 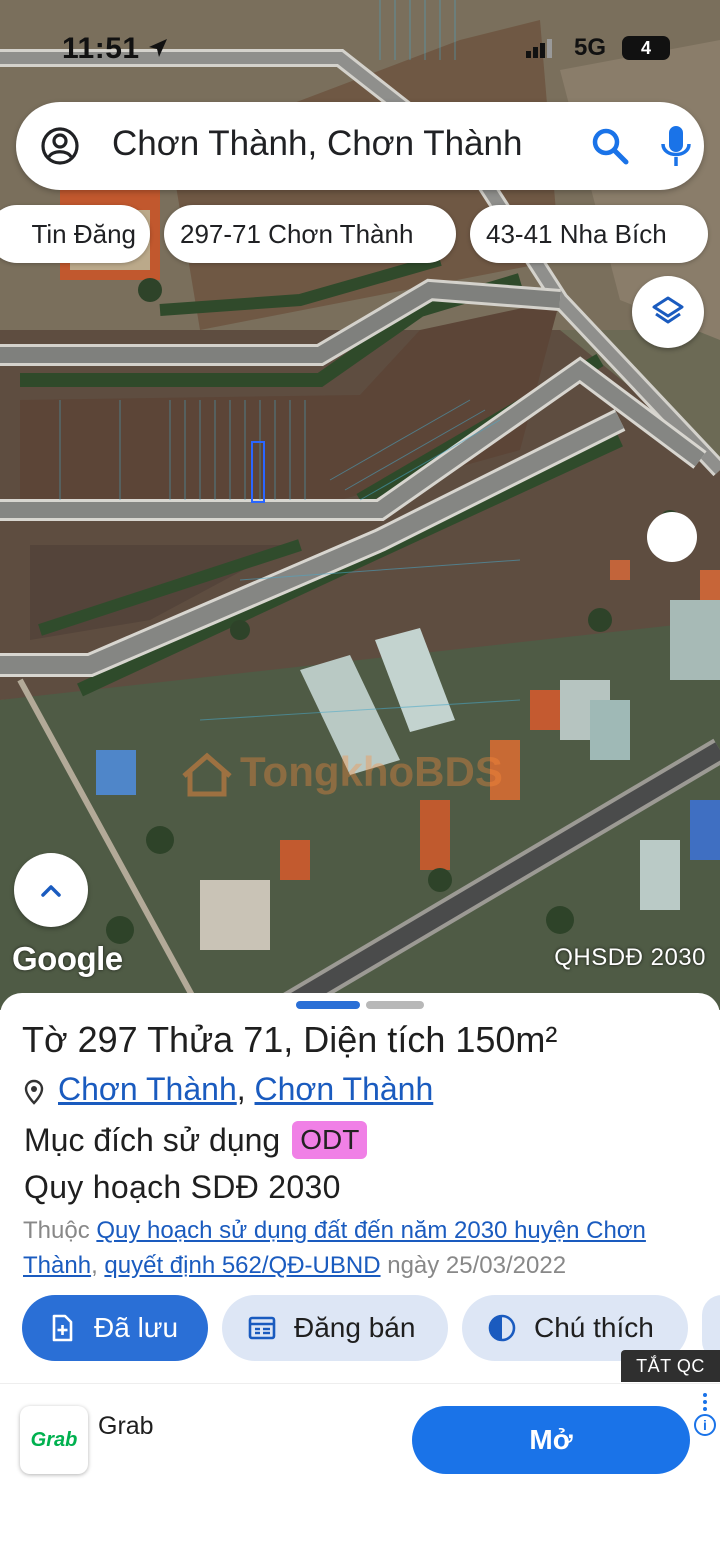 What do you see at coordinates (126, 1426) in the screenshot?
I see `ad-app-name: Grab` at bounding box center [126, 1426].